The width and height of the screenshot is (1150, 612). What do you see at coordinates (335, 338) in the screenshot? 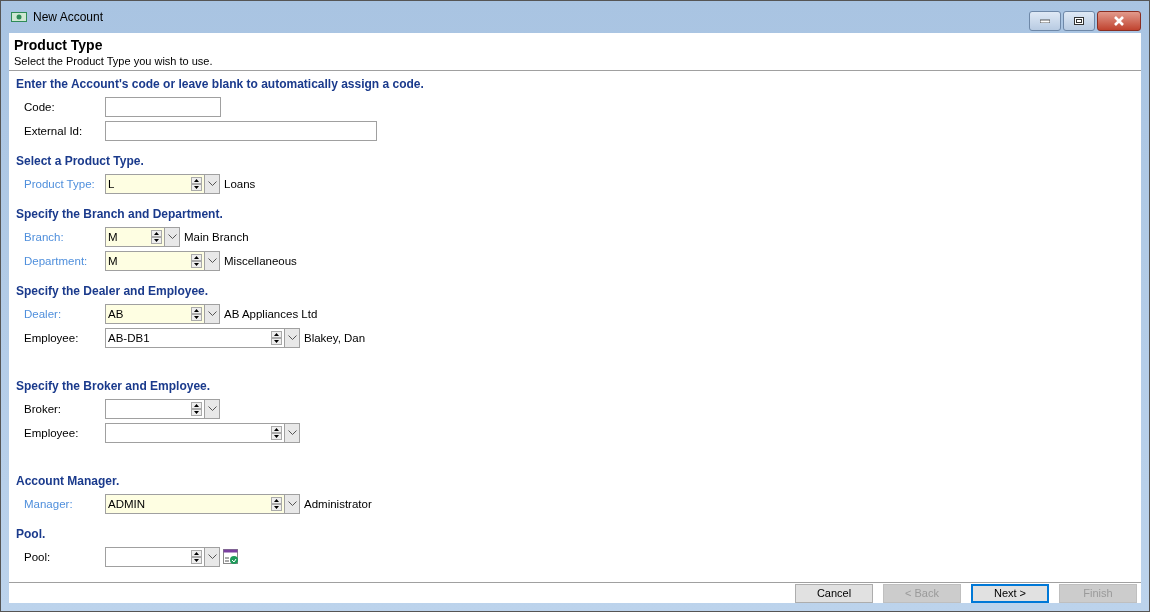
I see `field-description: Blakey, Dan` at bounding box center [335, 338].